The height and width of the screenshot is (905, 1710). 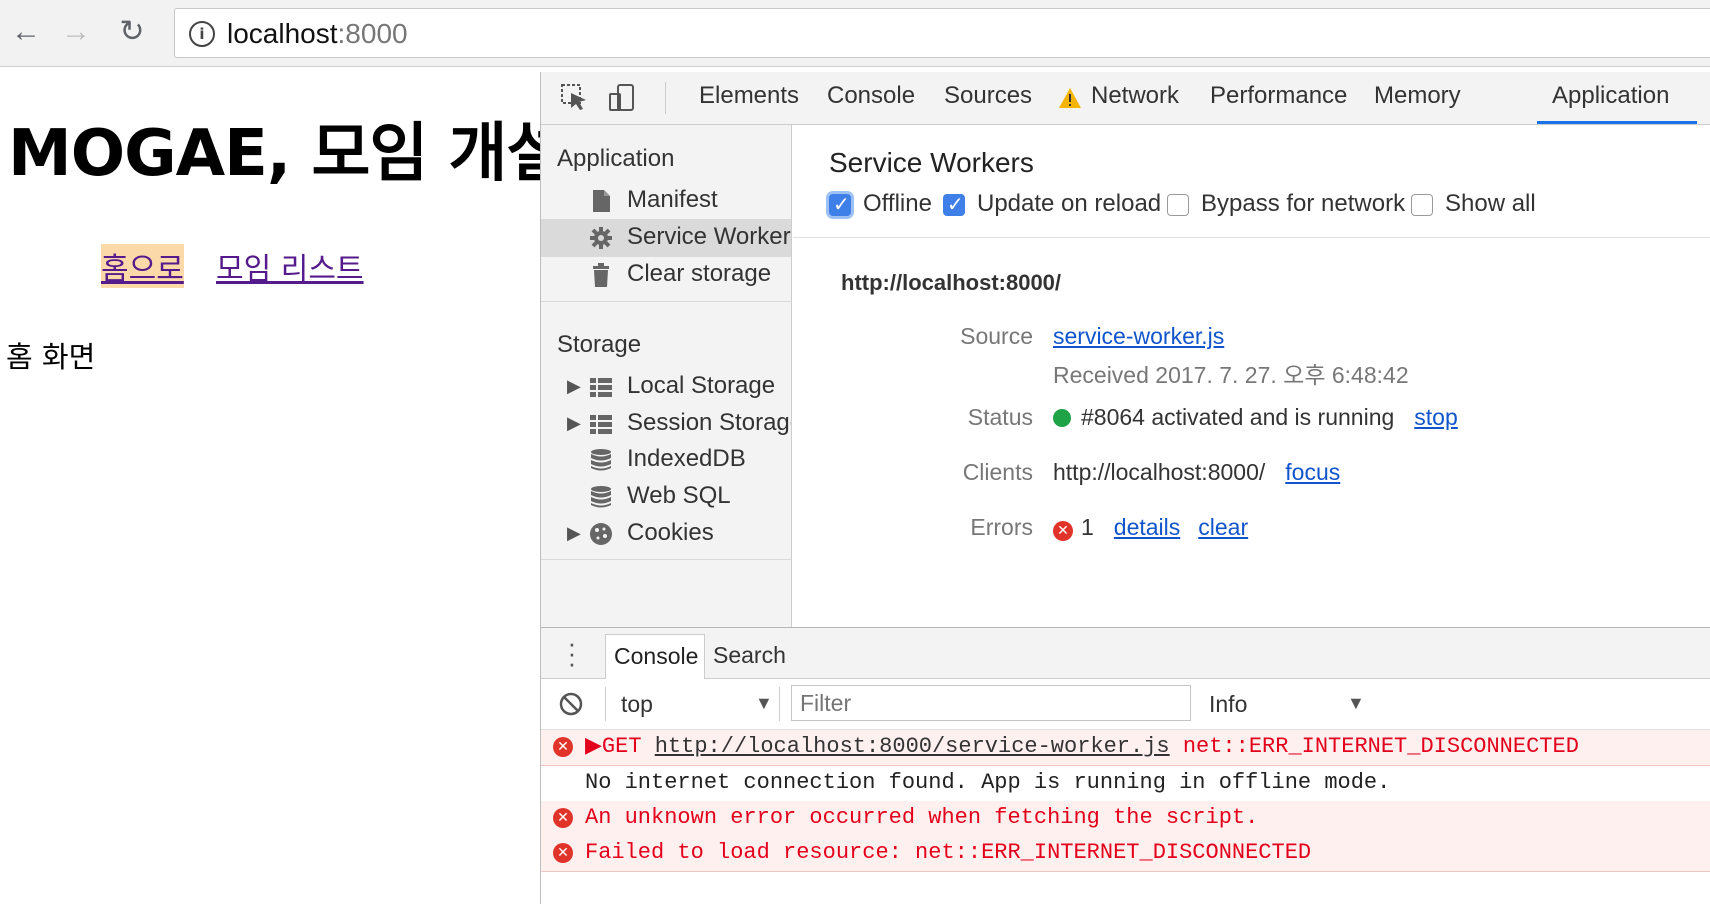 I want to click on url-host: localhost, so click(x=282, y=33).